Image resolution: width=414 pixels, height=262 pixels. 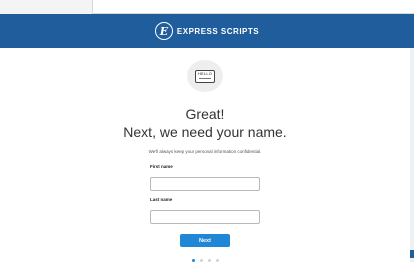 What do you see at coordinates (205, 73) in the screenshot?
I see `hello-tag-text: HELLO` at bounding box center [205, 73].